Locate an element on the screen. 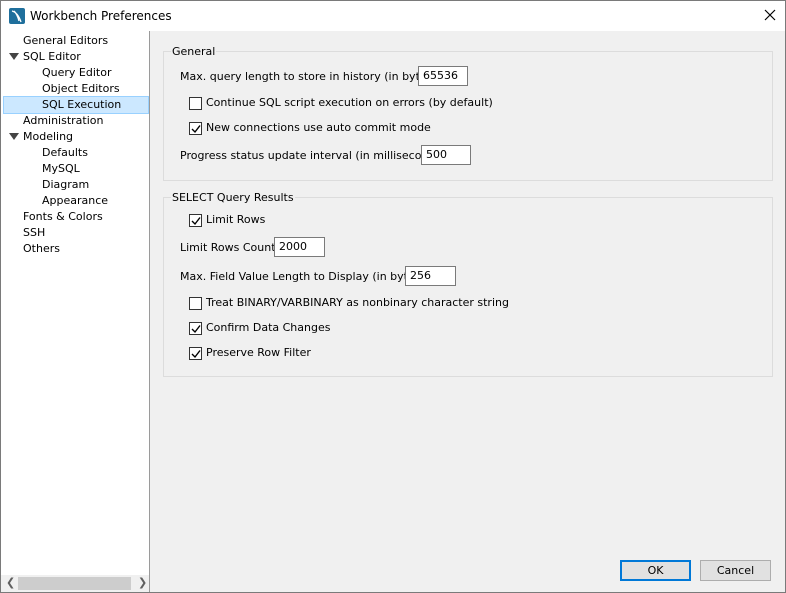 The image size is (786, 593). select-results-group-title: SELECT Query Results is located at coordinates (233, 197).